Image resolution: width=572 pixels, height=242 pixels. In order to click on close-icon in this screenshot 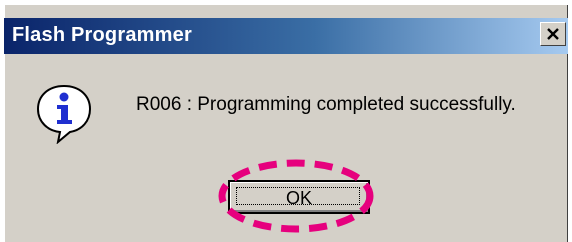, I will do `click(553, 34)`.